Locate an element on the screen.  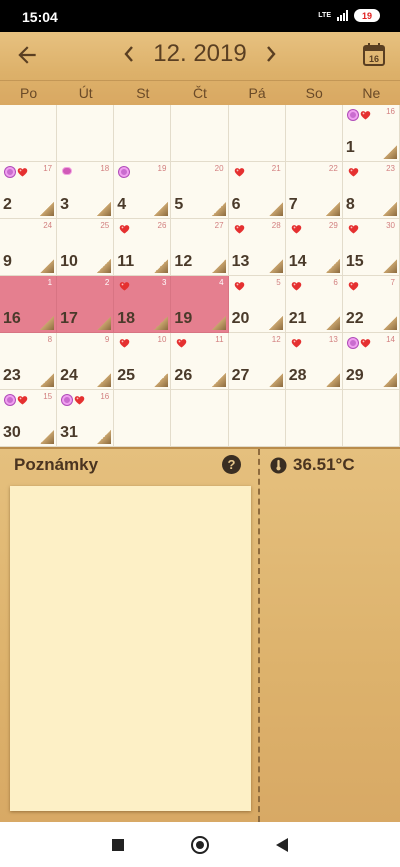
calendar-day-cell: 11 26 is located at coordinates (200, 361).